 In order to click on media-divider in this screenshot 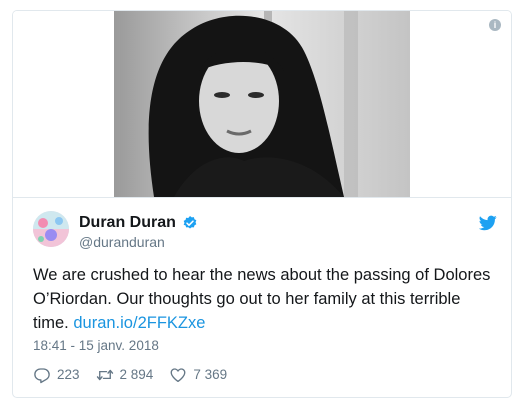, I will do `click(262, 197)`.